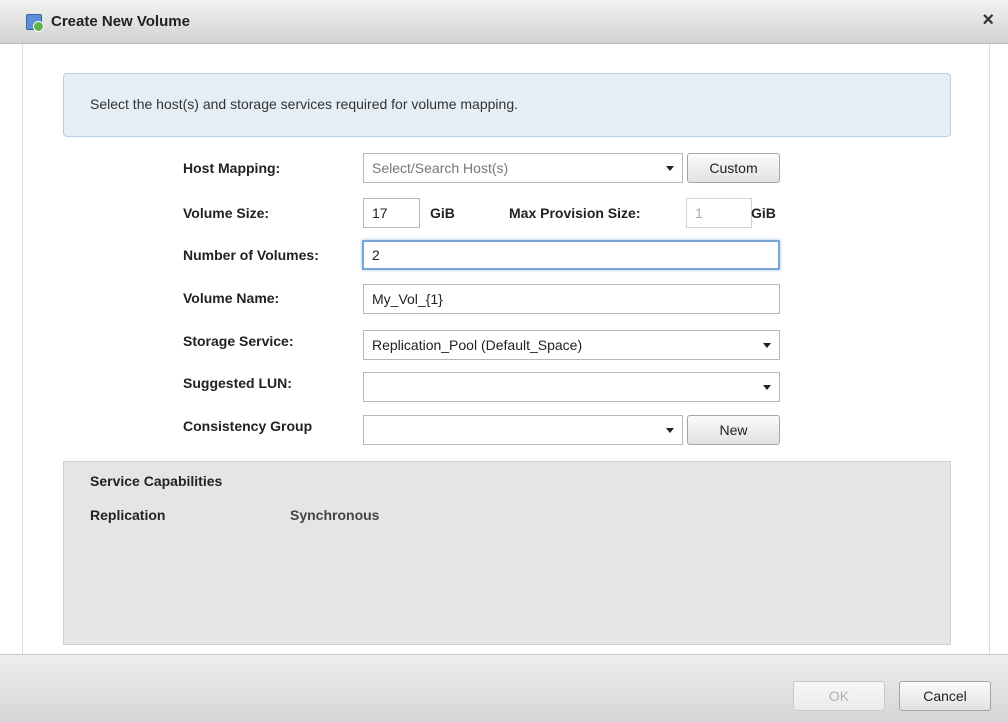  What do you see at coordinates (988, 20) in the screenshot?
I see `close-icon: ×` at bounding box center [988, 20].